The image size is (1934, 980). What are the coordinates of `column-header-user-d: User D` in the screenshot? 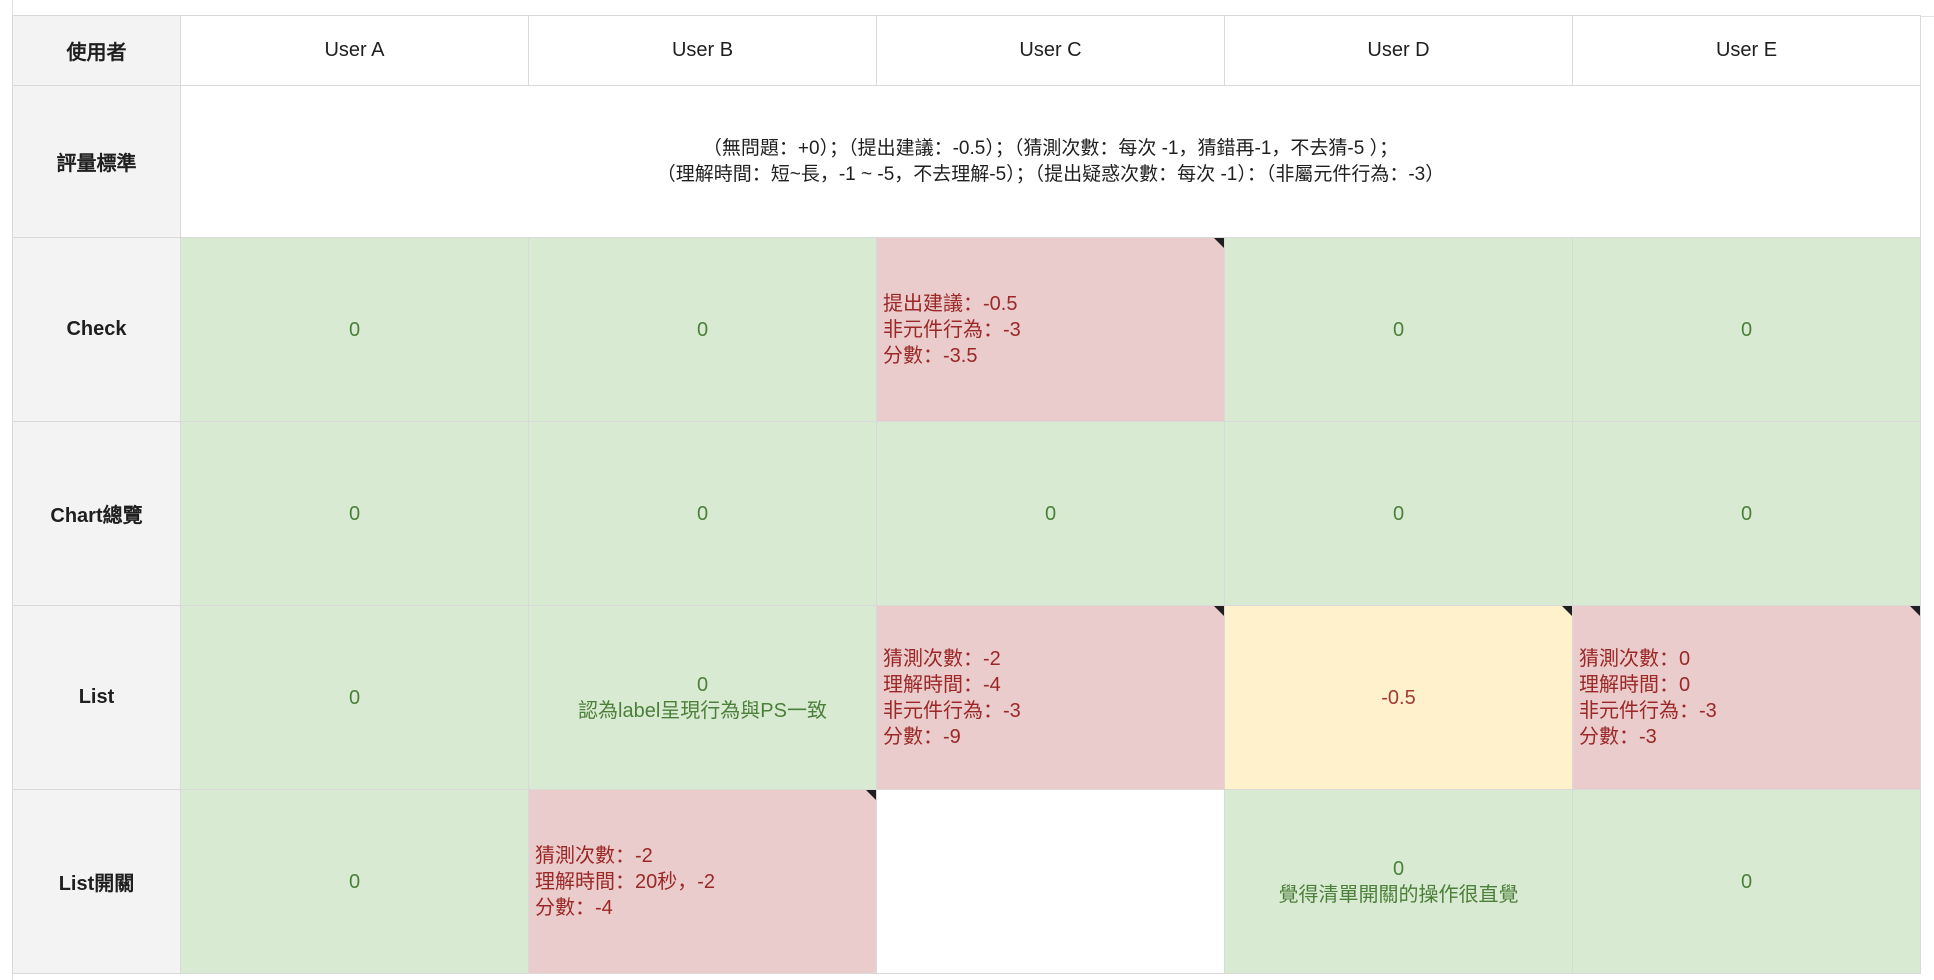 It's located at (1398, 50).